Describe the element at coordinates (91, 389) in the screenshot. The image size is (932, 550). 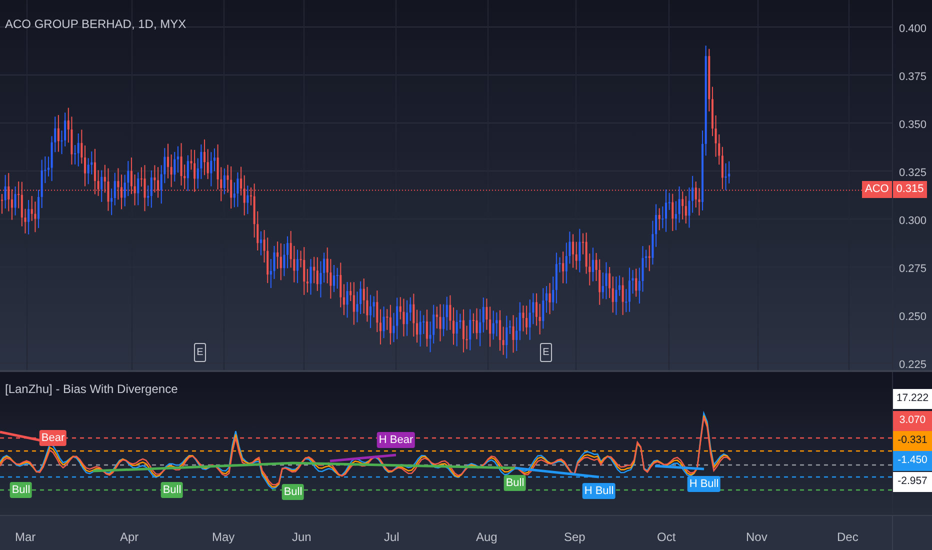
I see `indicator-title: [LanZhu] - Bias With Divergence` at that location.